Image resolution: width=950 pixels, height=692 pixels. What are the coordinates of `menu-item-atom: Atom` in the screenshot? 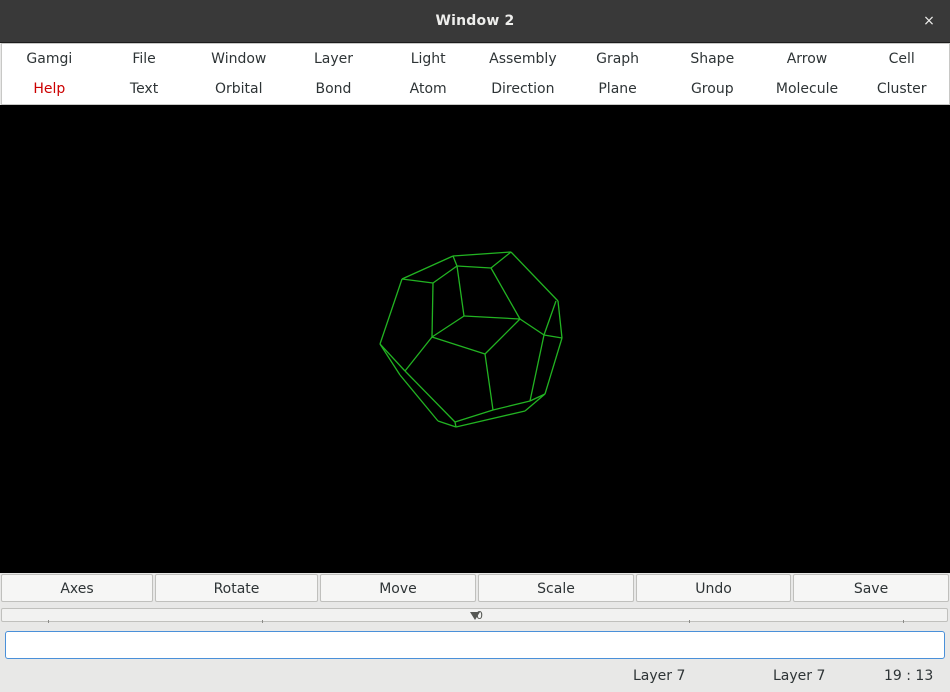 It's located at (428, 89).